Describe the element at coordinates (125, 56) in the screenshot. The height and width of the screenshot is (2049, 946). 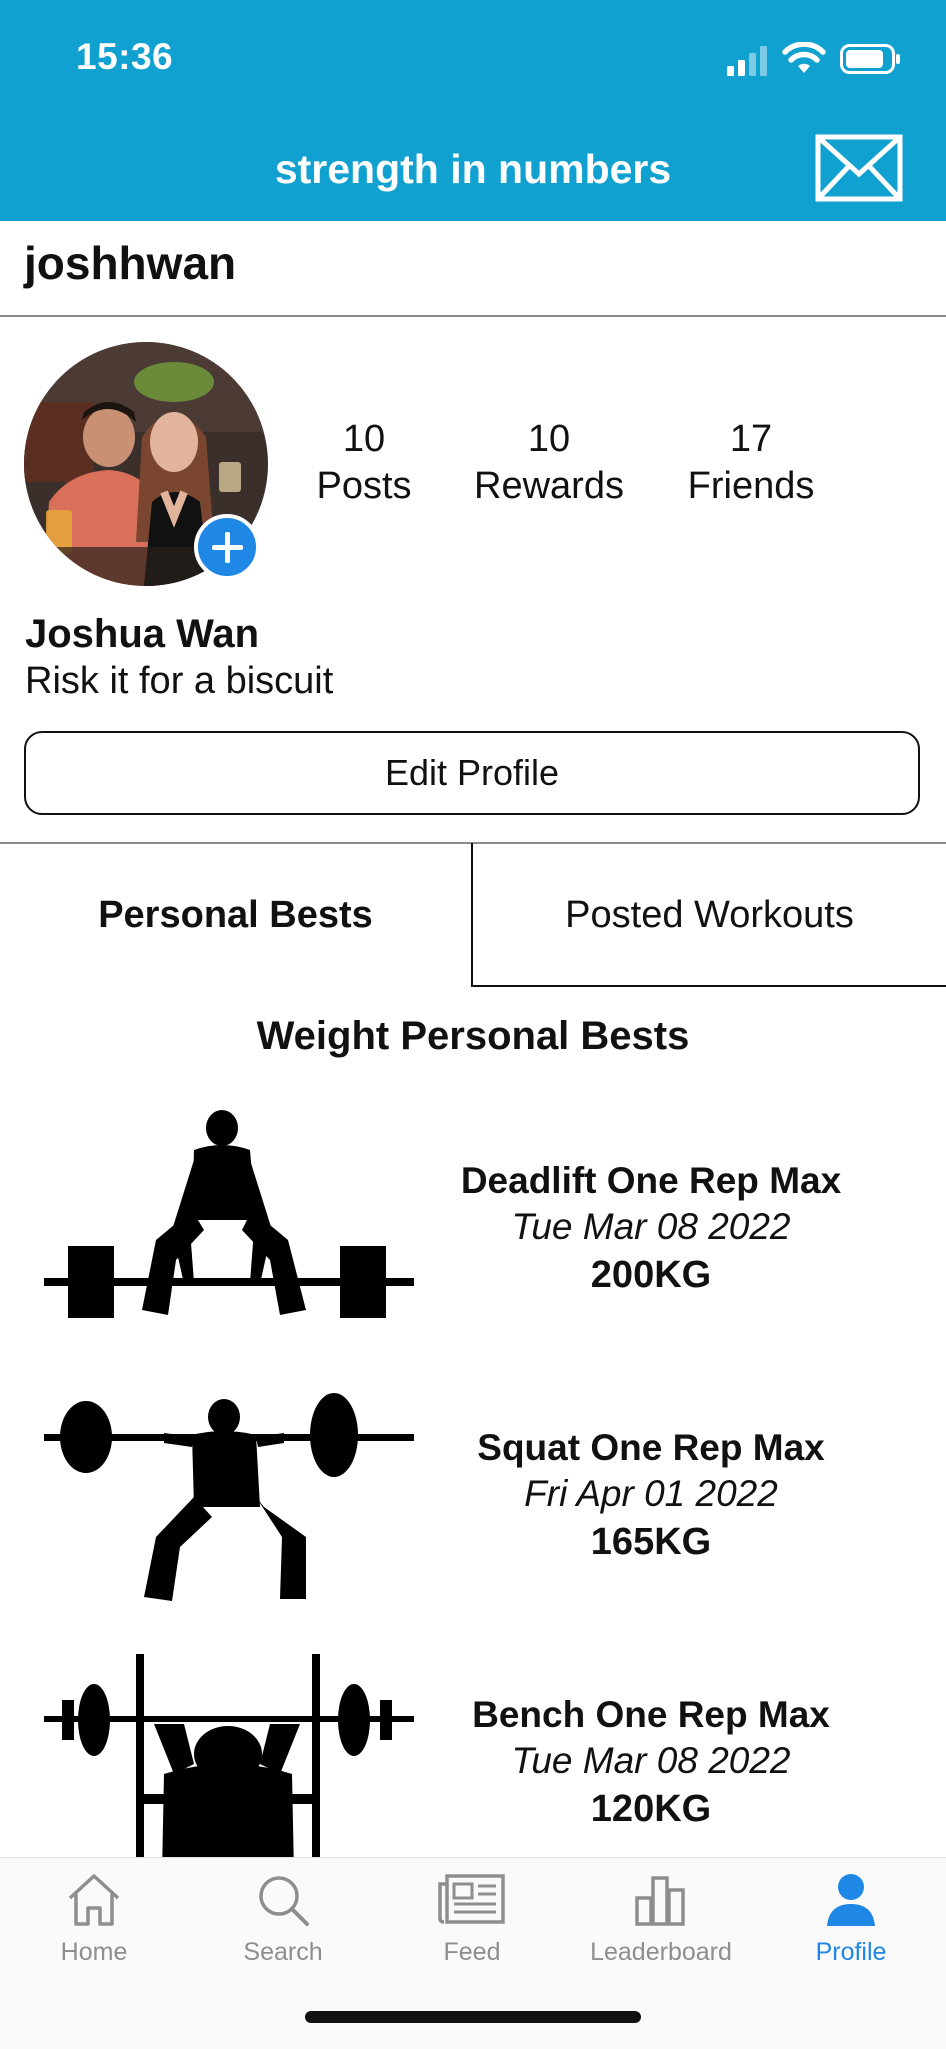
I see `status-time: 15:36` at that location.